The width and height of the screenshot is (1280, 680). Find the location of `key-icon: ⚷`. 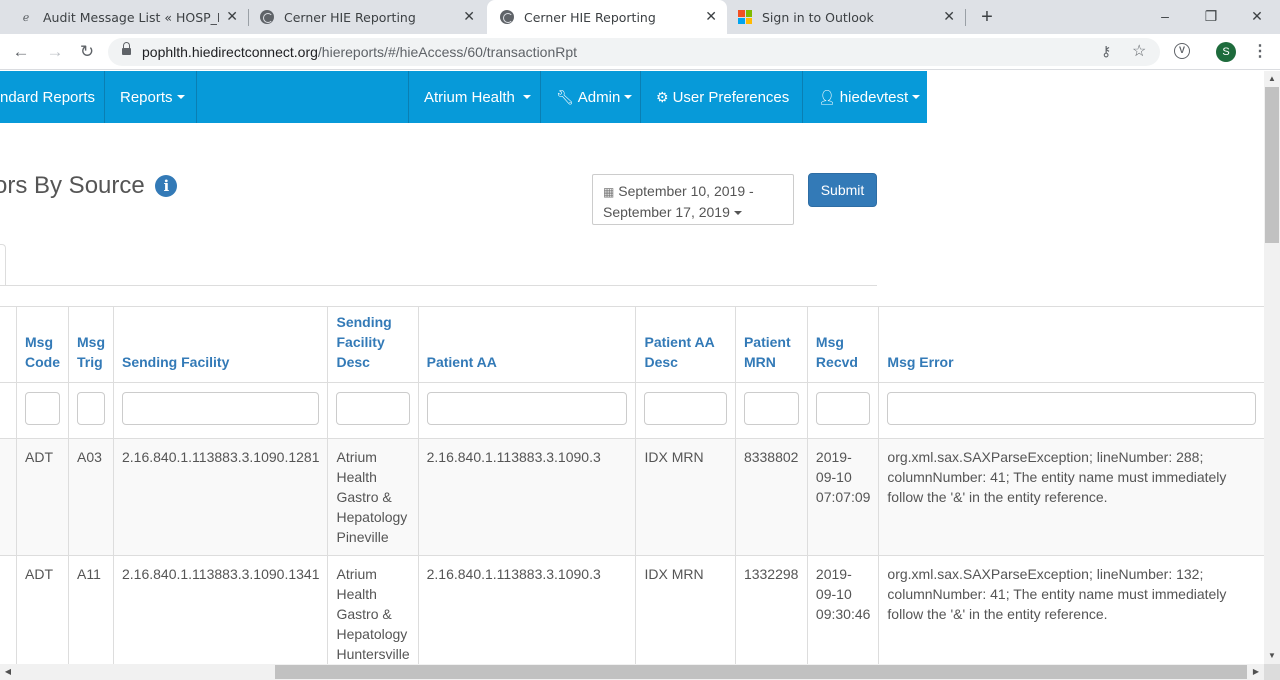

key-icon: ⚷ is located at coordinates (1106, 51).